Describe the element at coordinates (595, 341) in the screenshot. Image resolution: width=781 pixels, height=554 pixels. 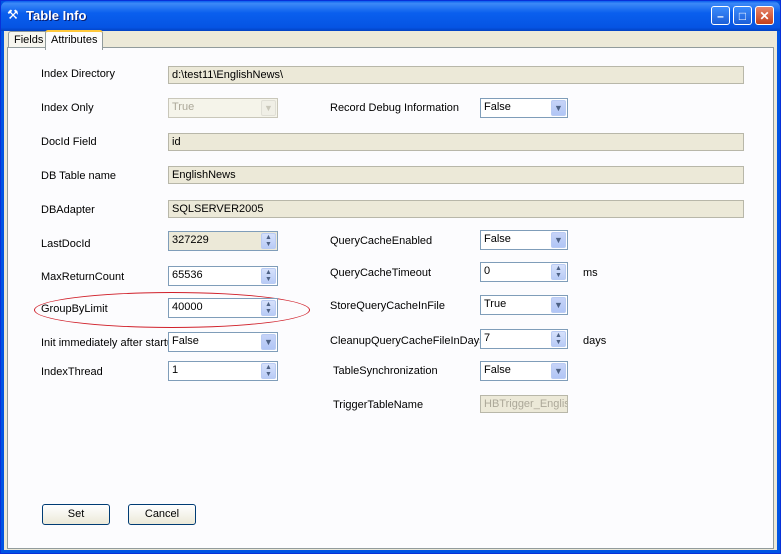
I see `cleanup-days-unit: days` at that location.